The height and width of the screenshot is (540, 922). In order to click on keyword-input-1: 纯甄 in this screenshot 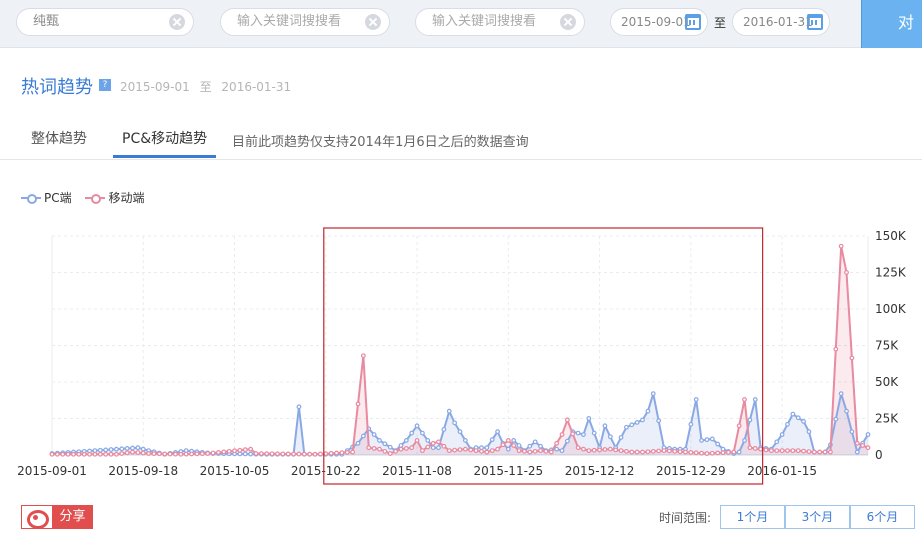, I will do `click(105, 22)`.